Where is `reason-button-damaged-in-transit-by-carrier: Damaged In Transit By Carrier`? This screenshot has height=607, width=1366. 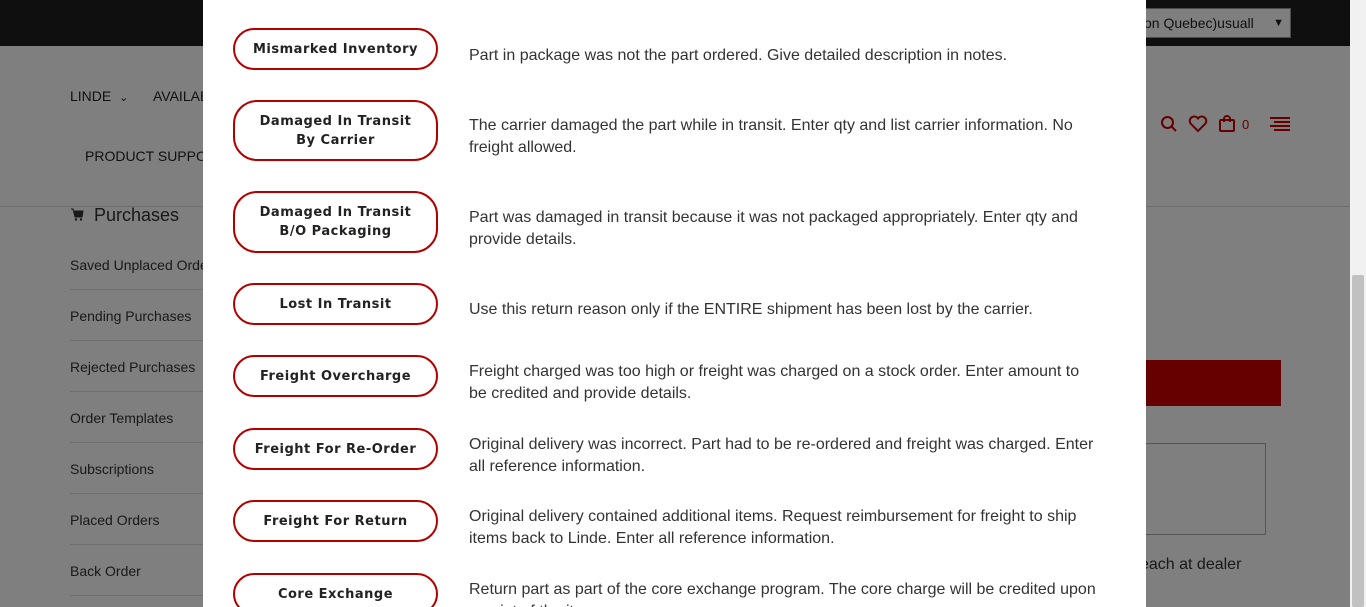 reason-button-damaged-in-transit-by-carrier: Damaged In Transit By Carrier is located at coordinates (335, 130).